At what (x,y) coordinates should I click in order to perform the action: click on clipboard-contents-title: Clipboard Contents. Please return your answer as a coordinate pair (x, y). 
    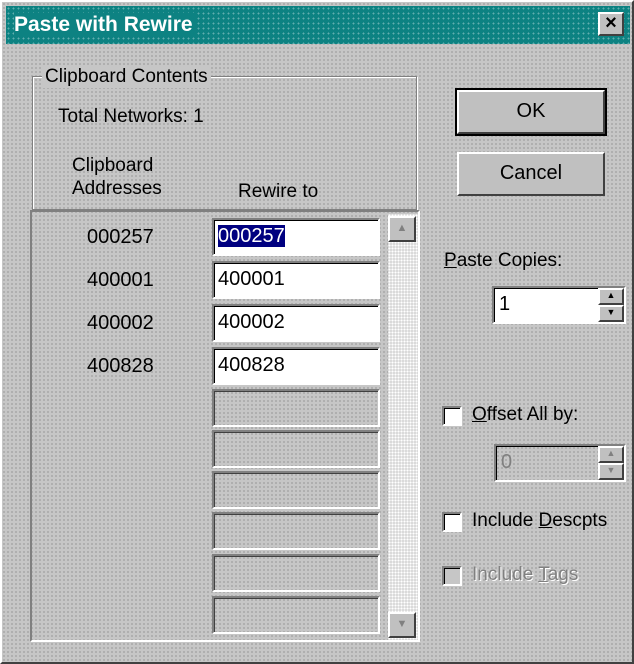
    Looking at the image, I should click on (126, 77).